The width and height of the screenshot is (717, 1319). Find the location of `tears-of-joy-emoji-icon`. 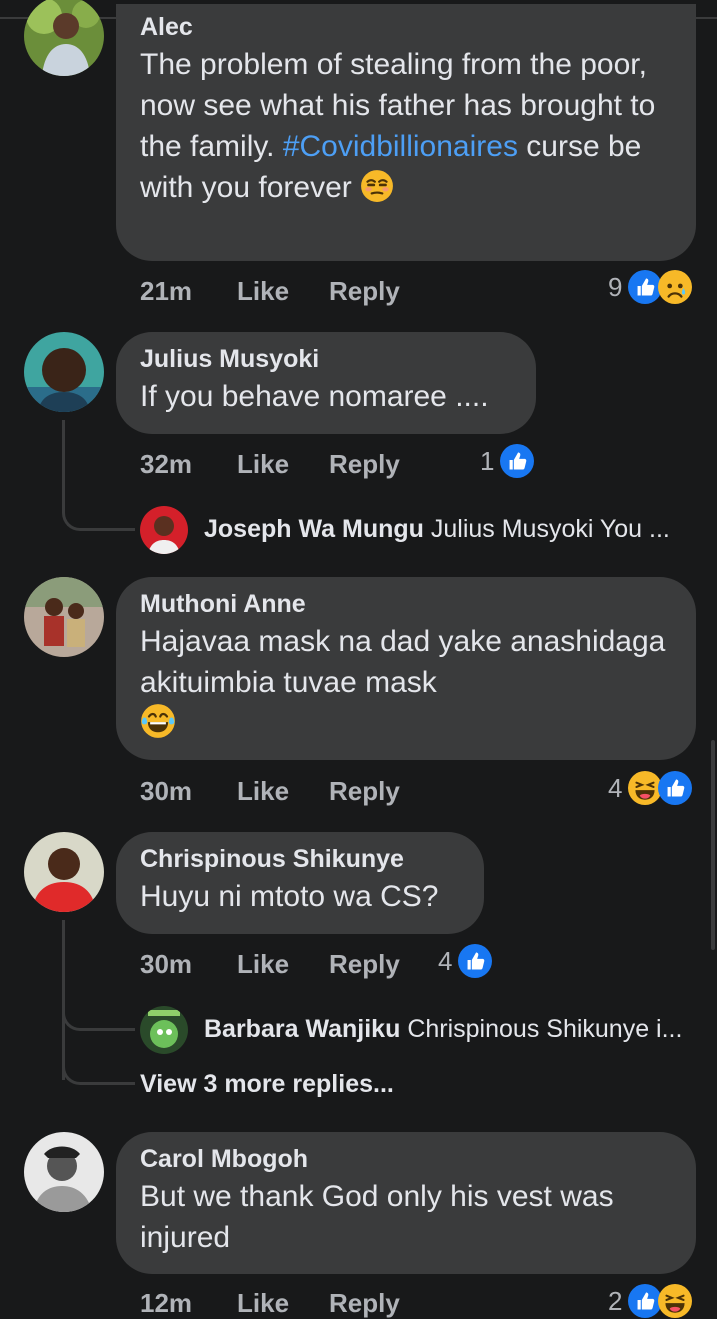

tears-of-joy-emoji-icon is located at coordinates (158, 721).